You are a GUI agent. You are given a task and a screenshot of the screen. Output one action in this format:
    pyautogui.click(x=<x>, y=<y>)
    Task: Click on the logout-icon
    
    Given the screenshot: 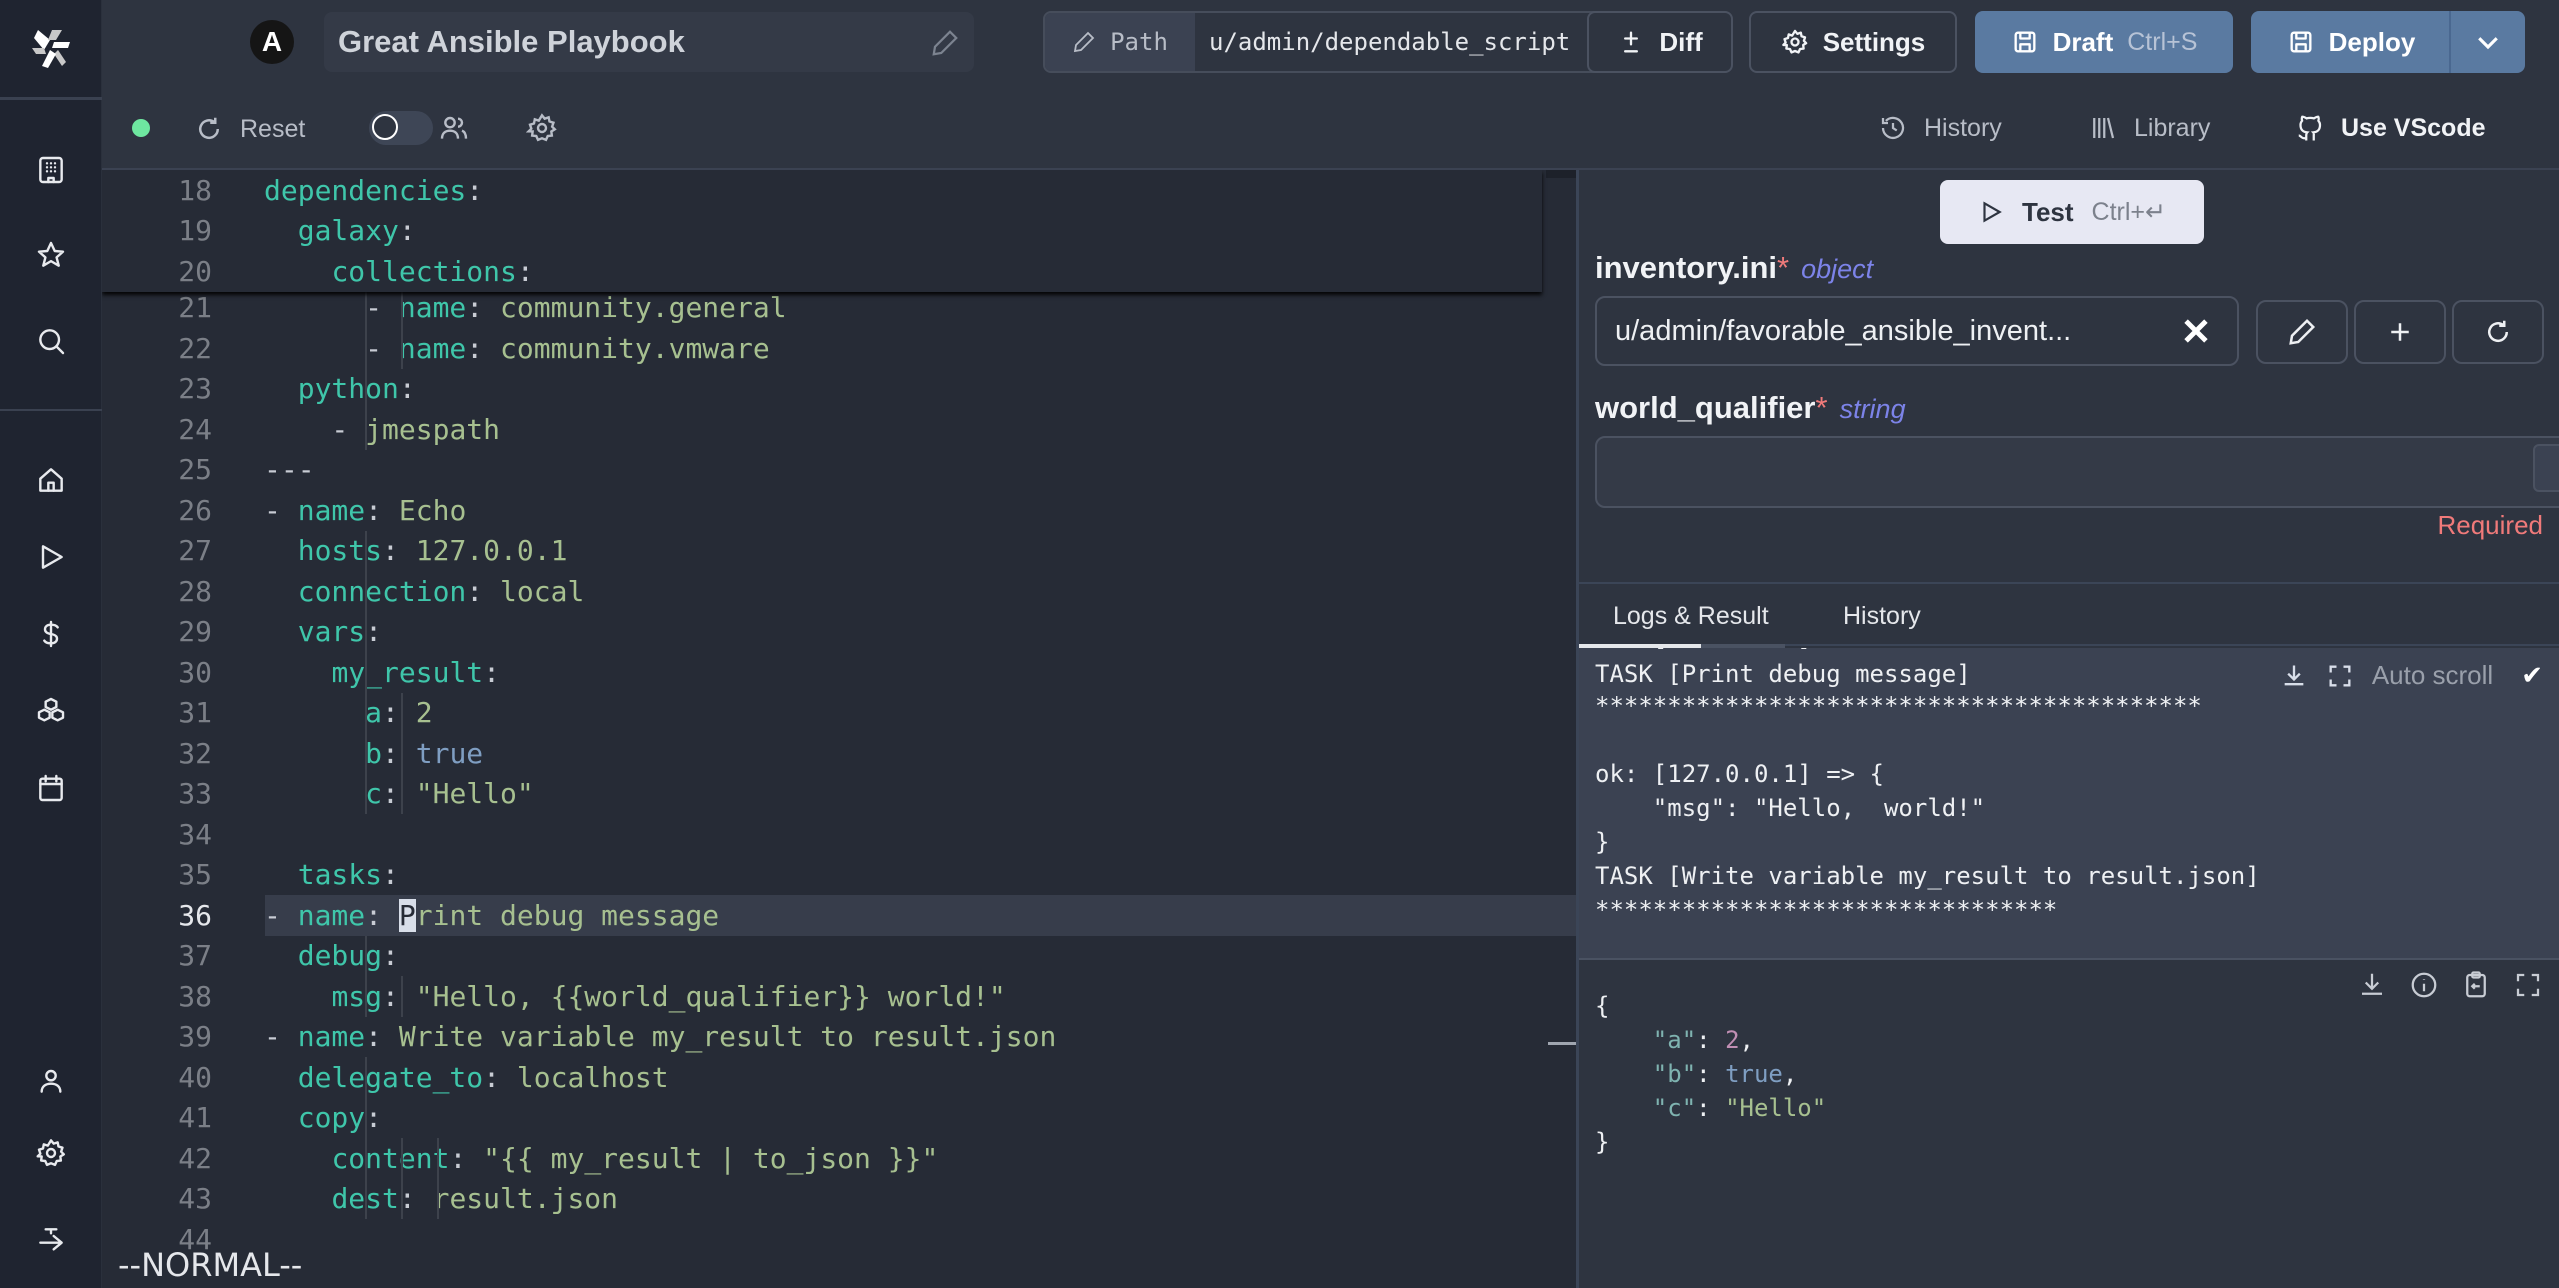 What is the action you would take?
    pyautogui.click(x=51, y=1240)
    